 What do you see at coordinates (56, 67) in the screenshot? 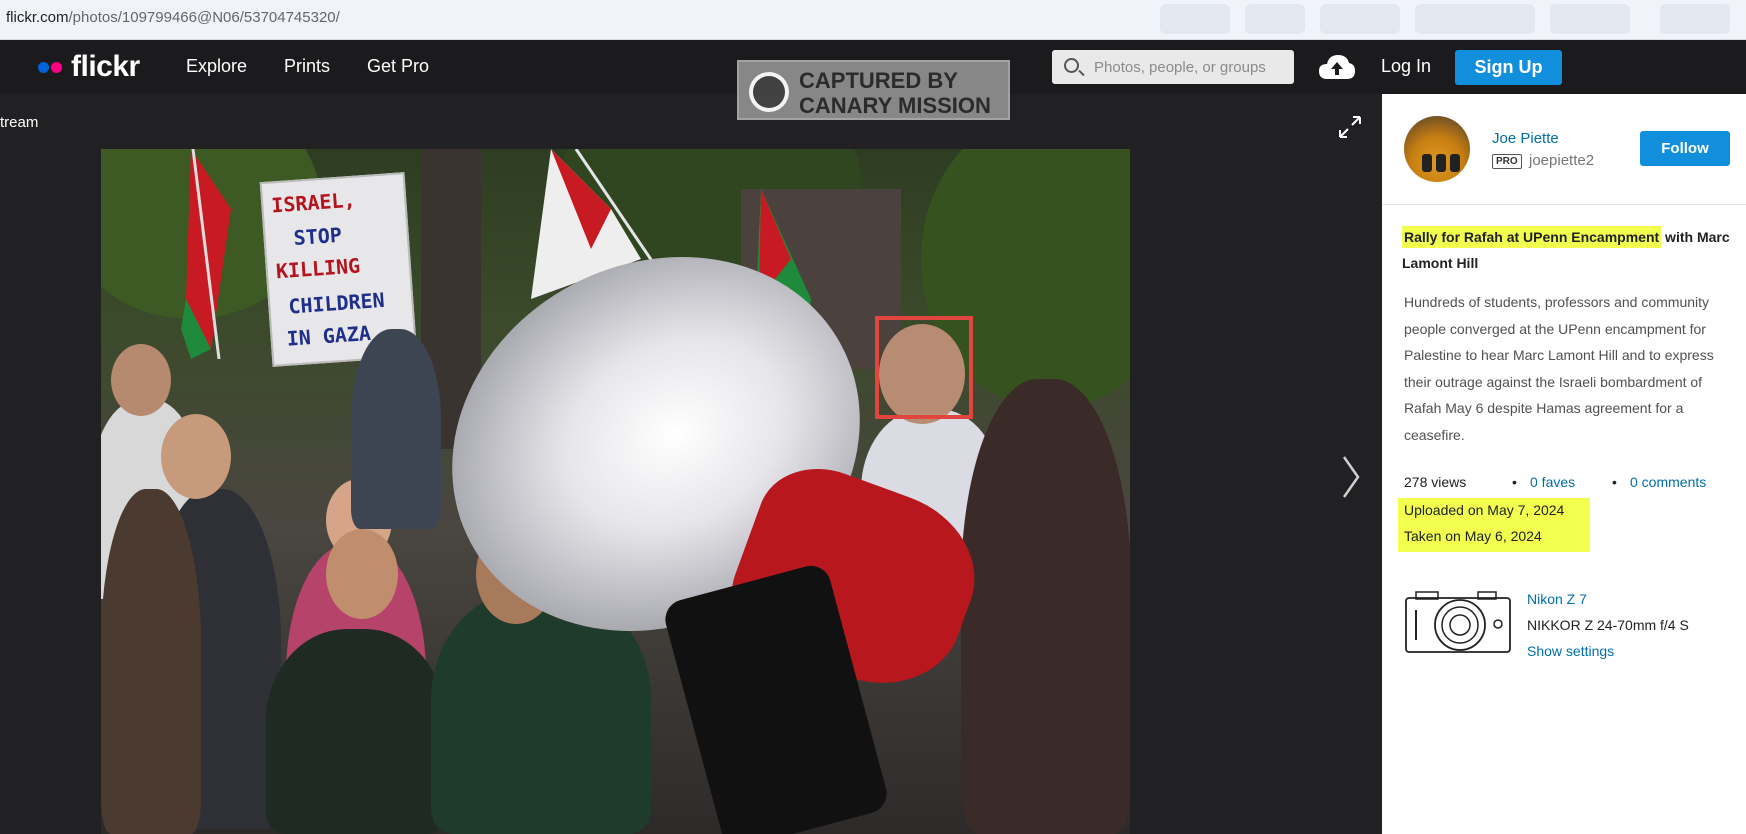
I see `logo-pink-dot` at bounding box center [56, 67].